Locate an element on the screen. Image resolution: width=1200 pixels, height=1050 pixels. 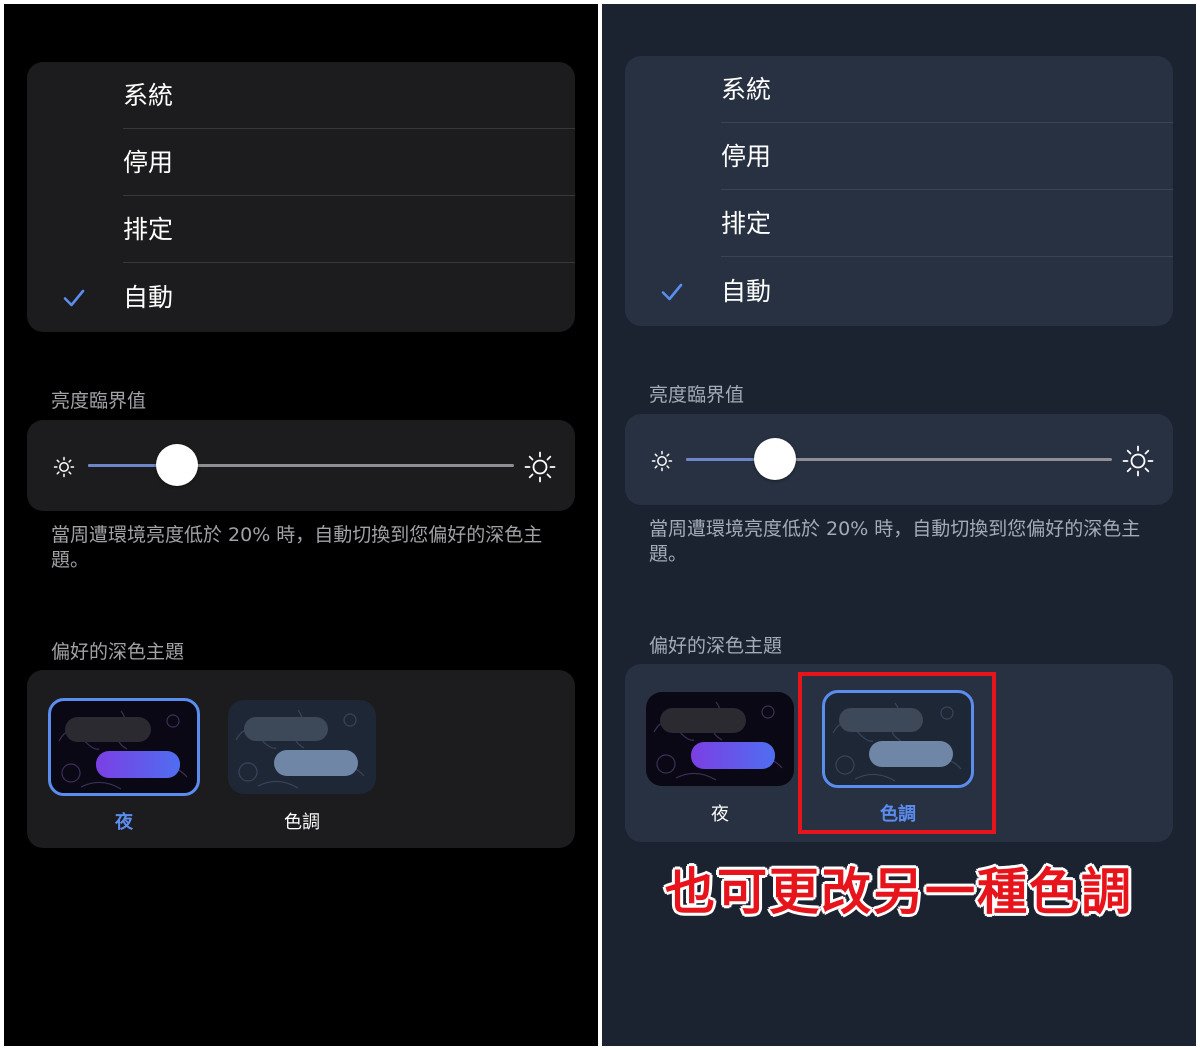
theme-label: 色調 is located at coordinates (302, 822).